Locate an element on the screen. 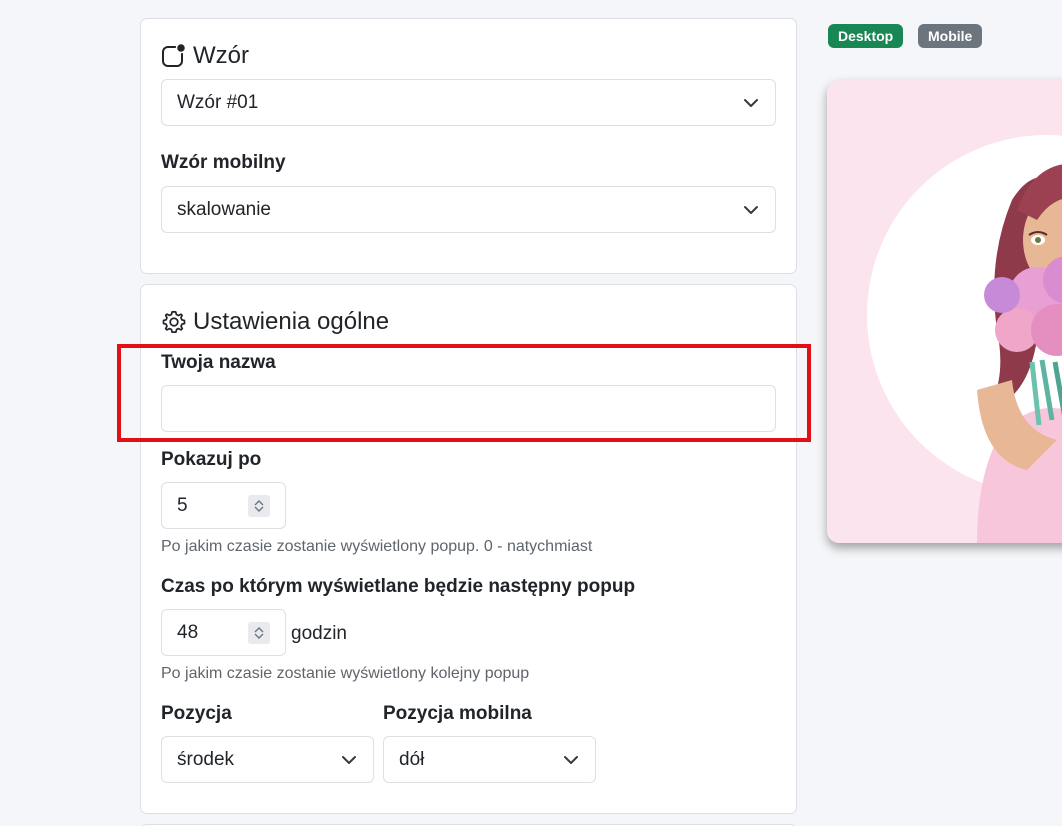 The height and width of the screenshot is (826, 1062). pattern-select: Wzór #01 is located at coordinates (468, 102).